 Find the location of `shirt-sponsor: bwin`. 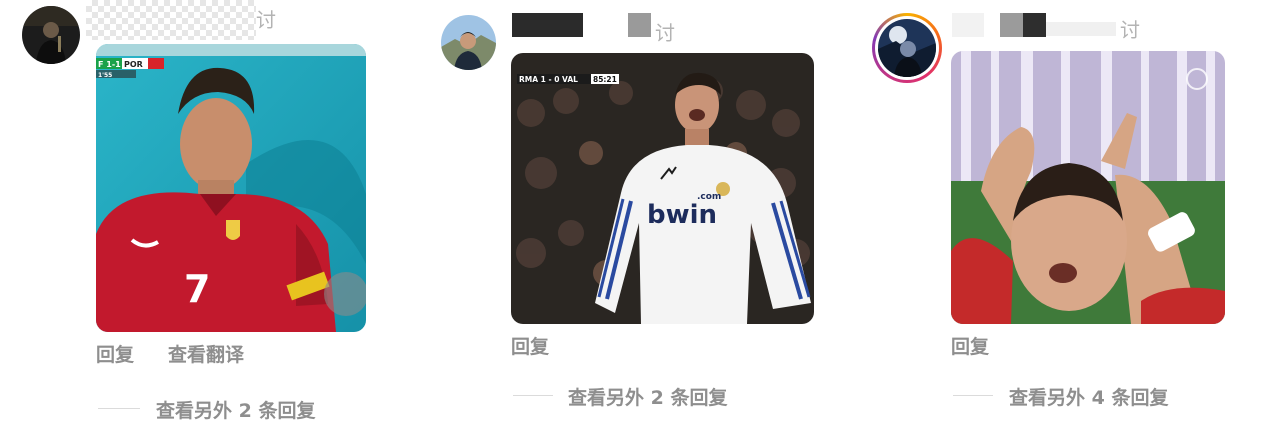

shirt-sponsor: bwin is located at coordinates (682, 215).